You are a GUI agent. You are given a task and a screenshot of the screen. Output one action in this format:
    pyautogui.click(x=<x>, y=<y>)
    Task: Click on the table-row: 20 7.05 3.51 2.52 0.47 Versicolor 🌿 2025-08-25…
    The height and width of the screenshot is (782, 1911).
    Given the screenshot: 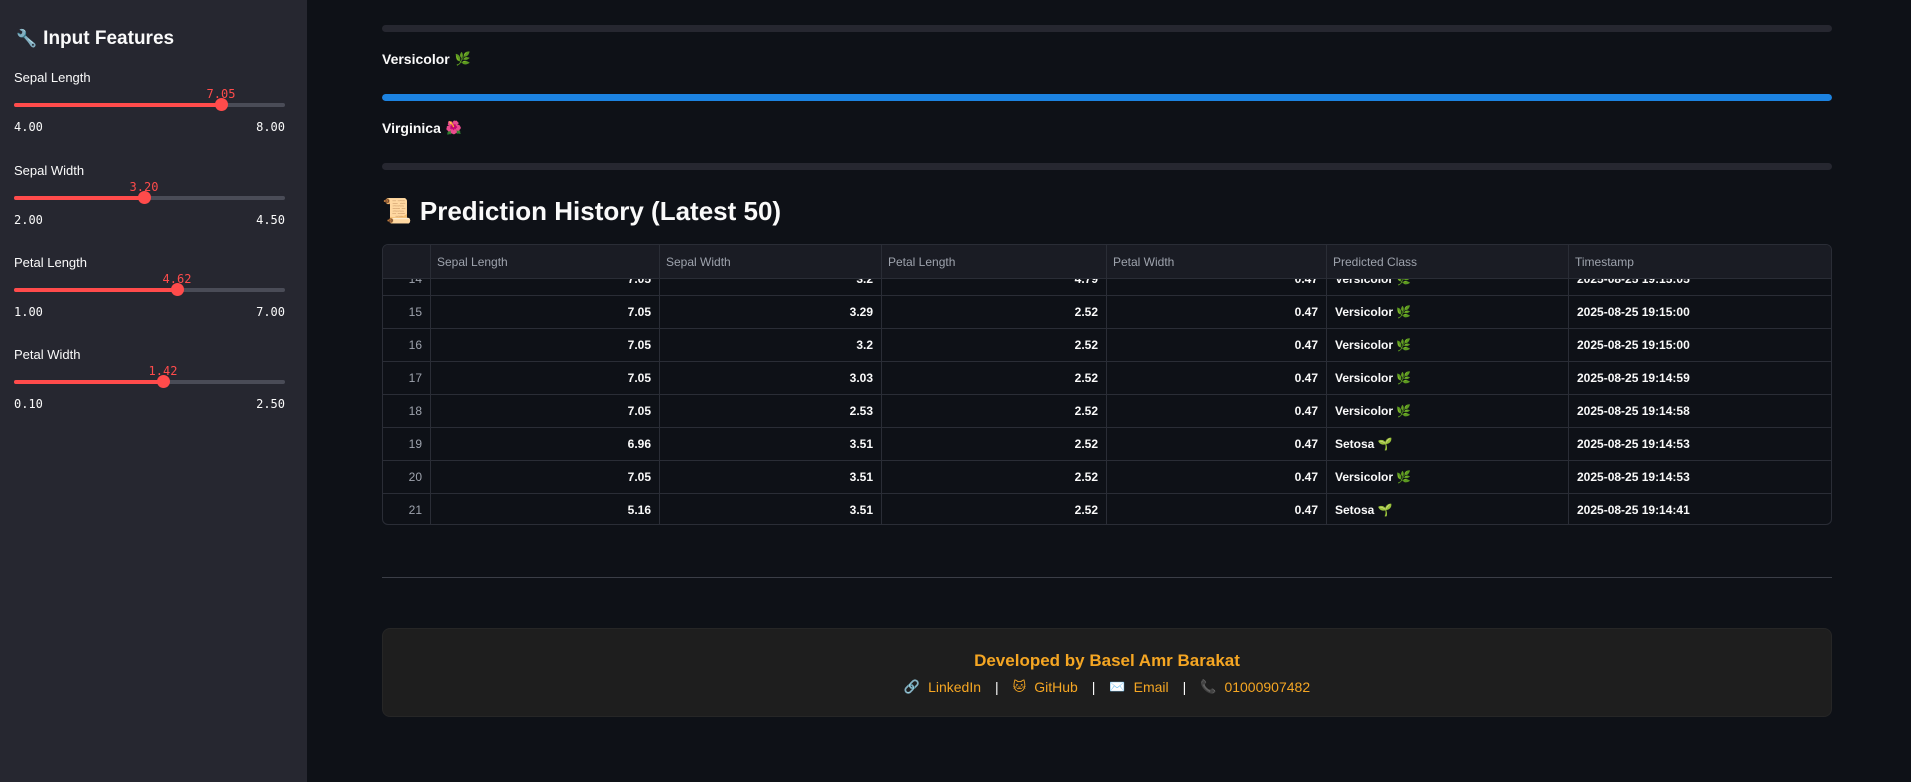 What is the action you would take?
    pyautogui.click(x=1107, y=477)
    